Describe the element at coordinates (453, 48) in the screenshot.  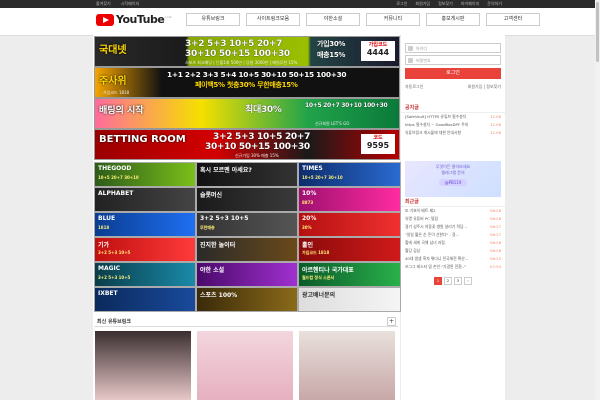
I see `username-input: 아이디` at that location.